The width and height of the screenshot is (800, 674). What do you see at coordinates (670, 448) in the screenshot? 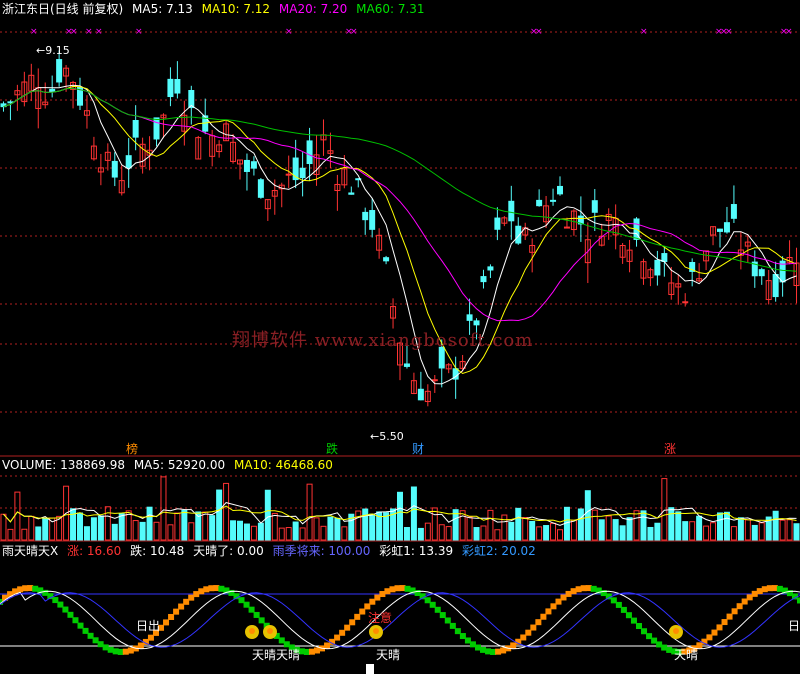
I see `event-marker-zhang: 涨` at bounding box center [670, 448].